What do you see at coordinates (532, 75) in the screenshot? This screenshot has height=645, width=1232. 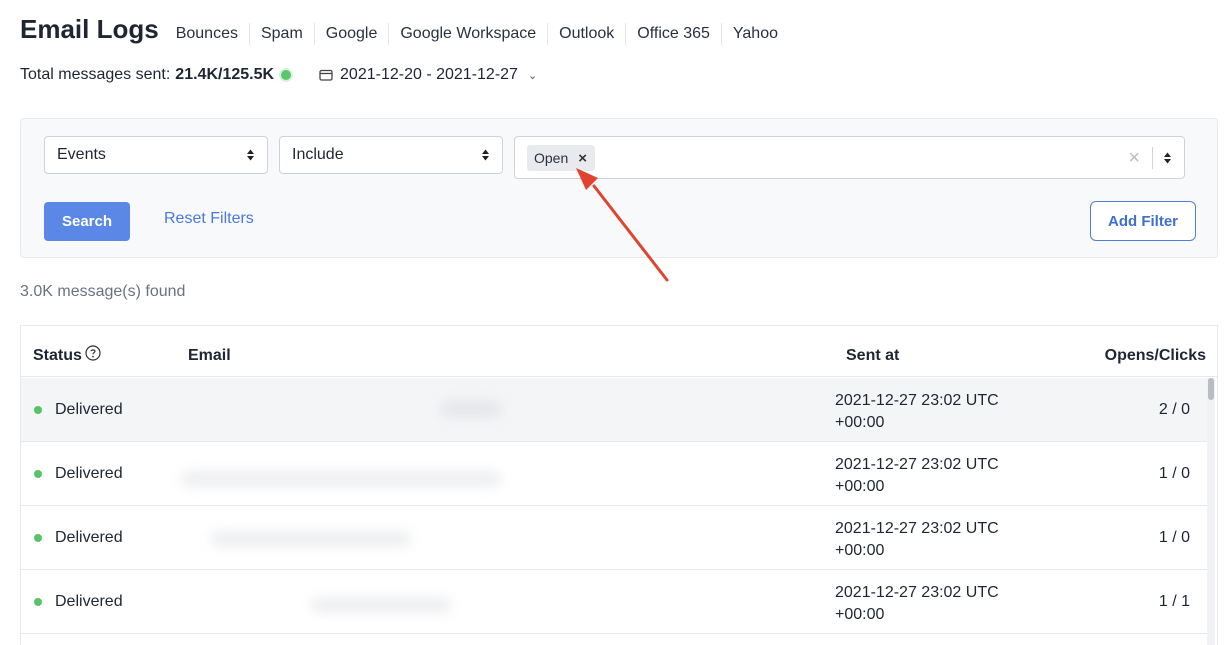 I see `chevron-down-icon: ⌄` at bounding box center [532, 75].